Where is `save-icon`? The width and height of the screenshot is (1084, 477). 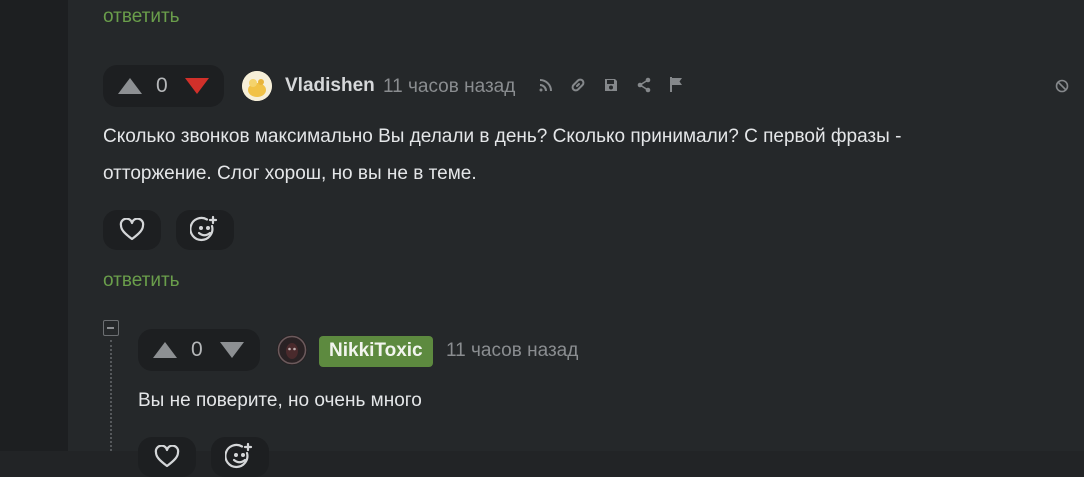
save-icon is located at coordinates (611, 85).